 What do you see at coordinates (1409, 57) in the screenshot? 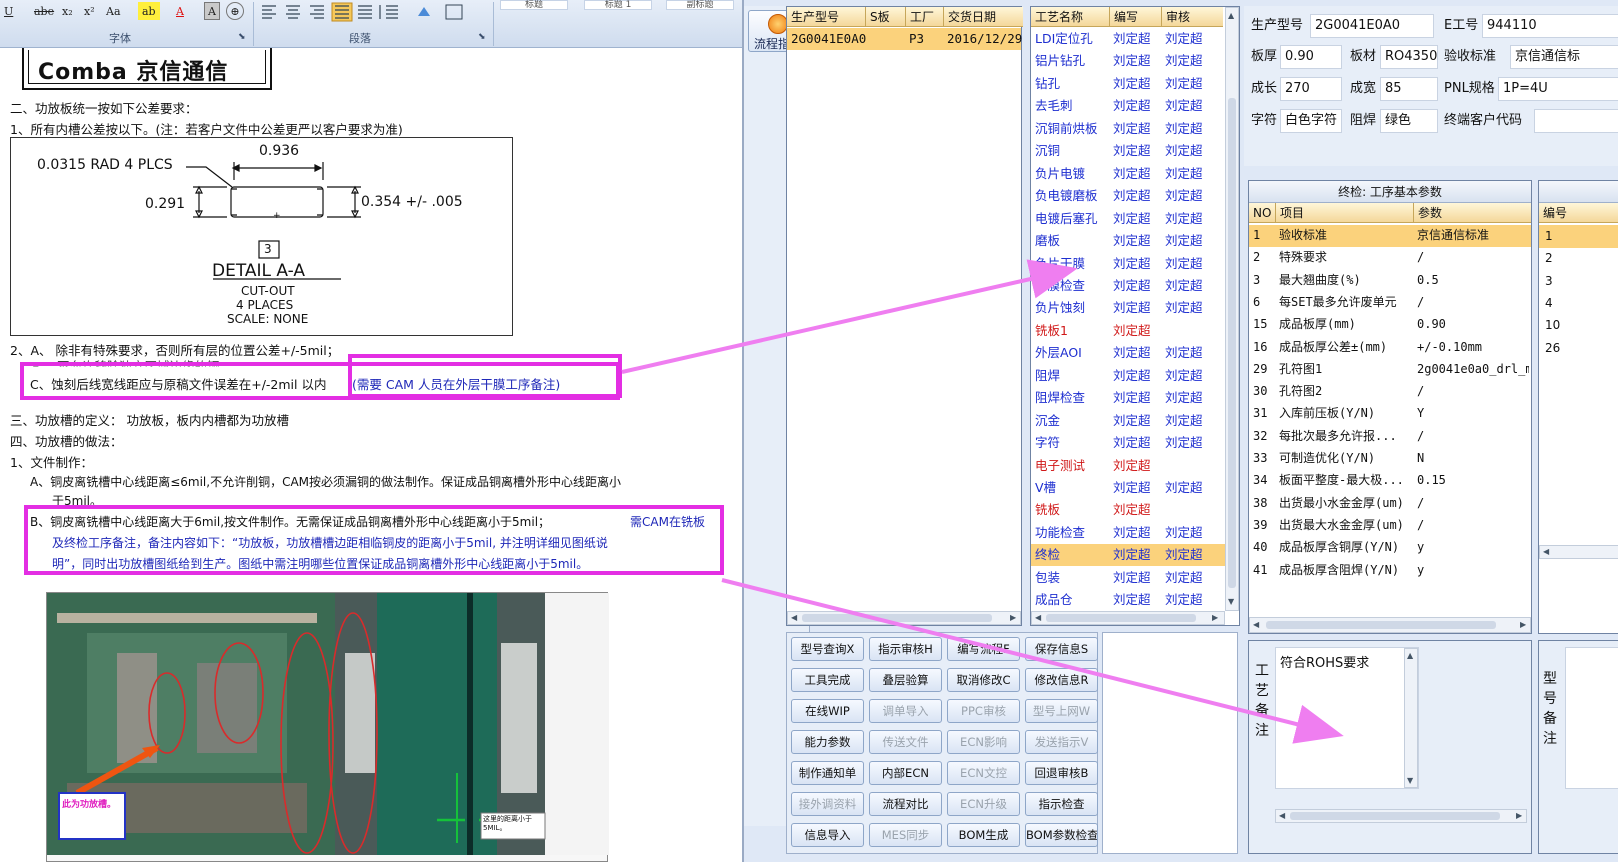
I see `mat-field: RO4350B` at bounding box center [1409, 57].